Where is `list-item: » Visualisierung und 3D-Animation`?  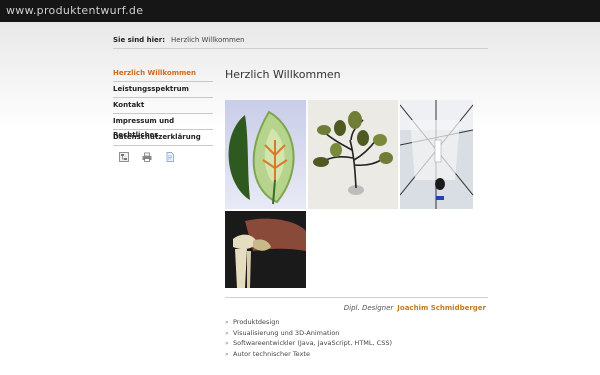
list-item: » Visualisierung und 3D-Animation is located at coordinates (308, 333).